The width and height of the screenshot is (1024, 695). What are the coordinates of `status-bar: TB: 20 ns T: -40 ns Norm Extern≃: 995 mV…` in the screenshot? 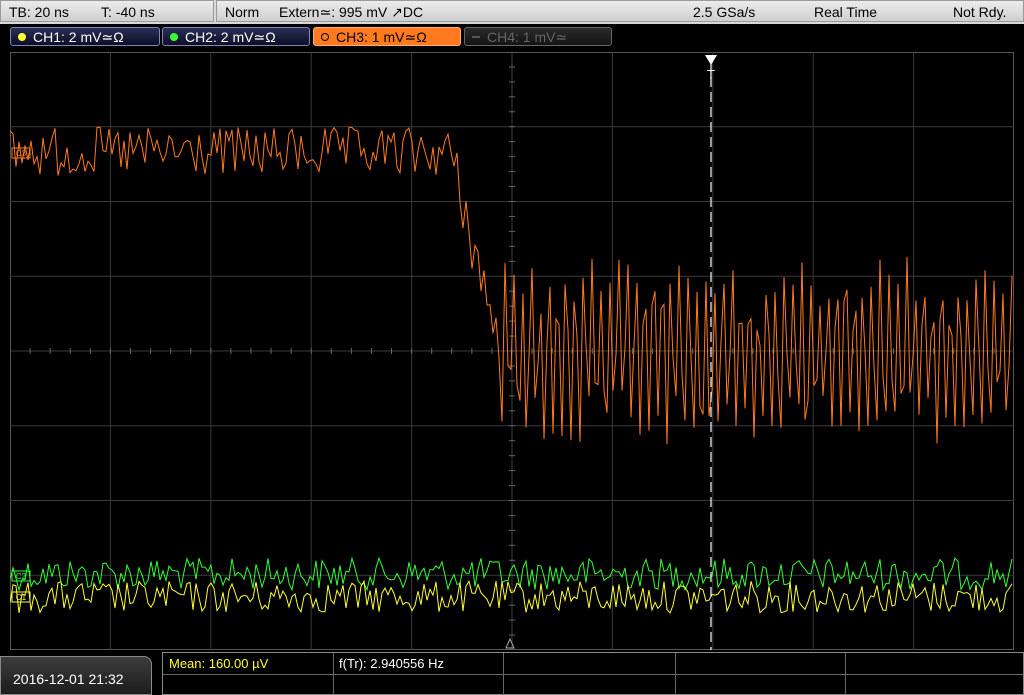 It's located at (512, 12).